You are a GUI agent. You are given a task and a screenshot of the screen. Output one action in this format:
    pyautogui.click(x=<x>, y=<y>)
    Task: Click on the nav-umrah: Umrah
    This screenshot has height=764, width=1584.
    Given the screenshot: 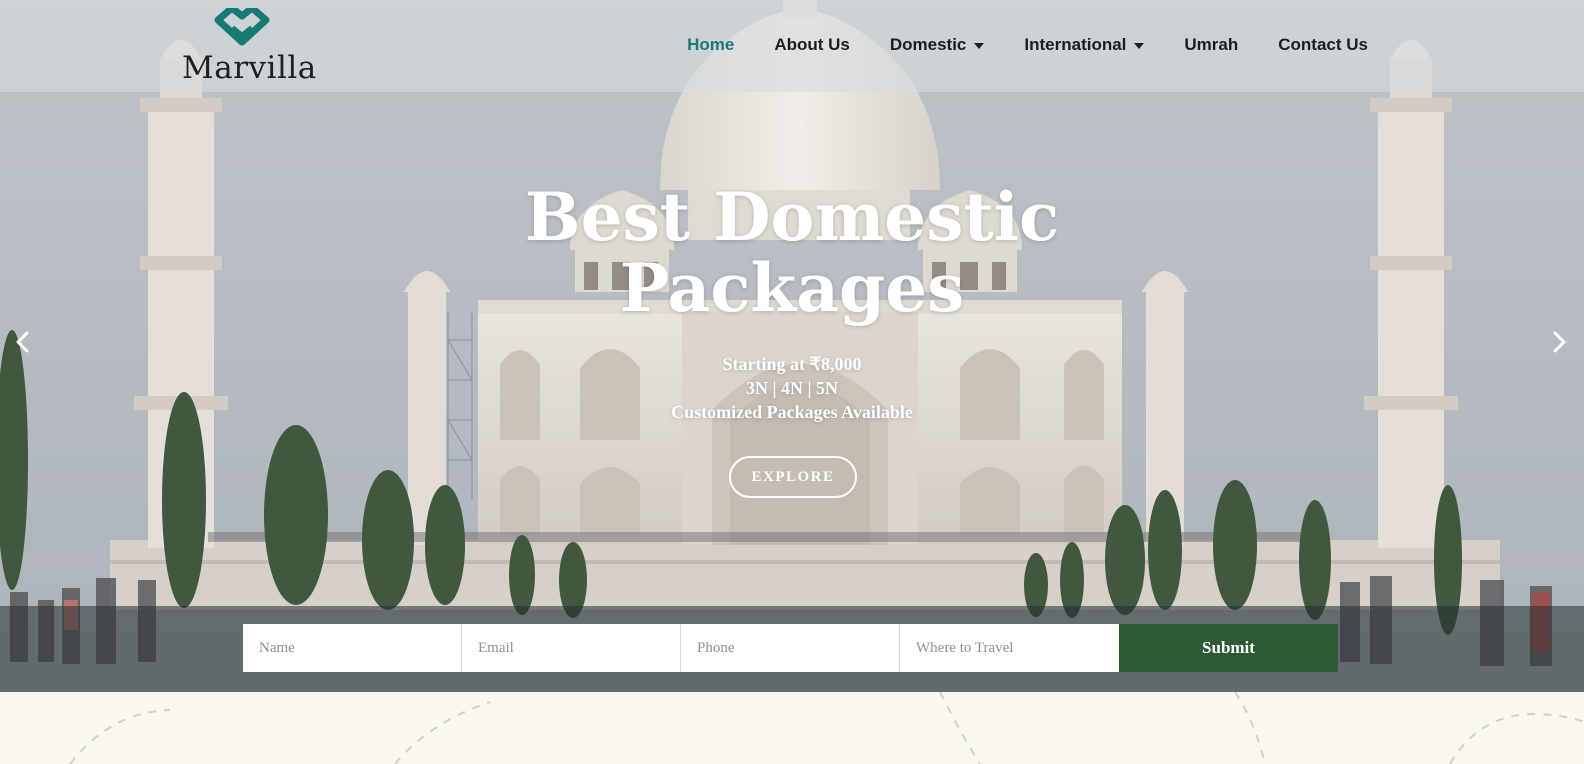 What is the action you would take?
    pyautogui.click(x=1211, y=45)
    